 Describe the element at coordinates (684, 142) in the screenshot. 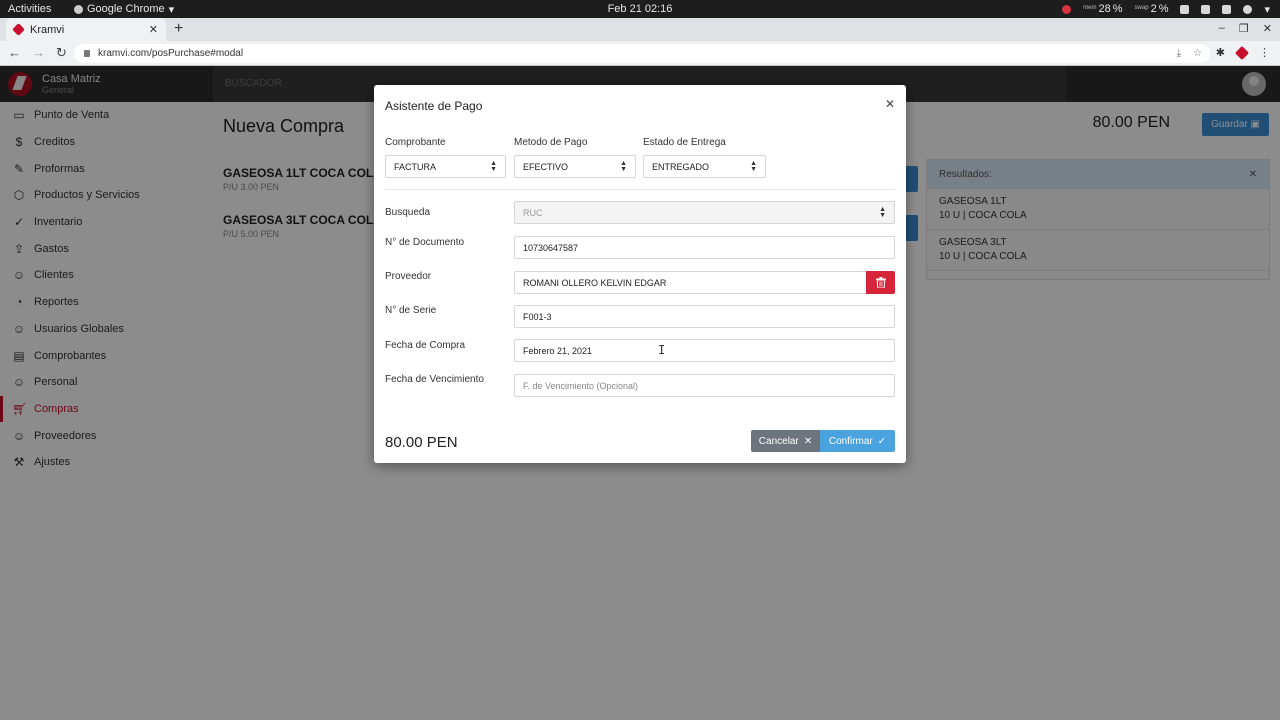

I see `estado-entrega-label: Estado de Entrega` at that location.